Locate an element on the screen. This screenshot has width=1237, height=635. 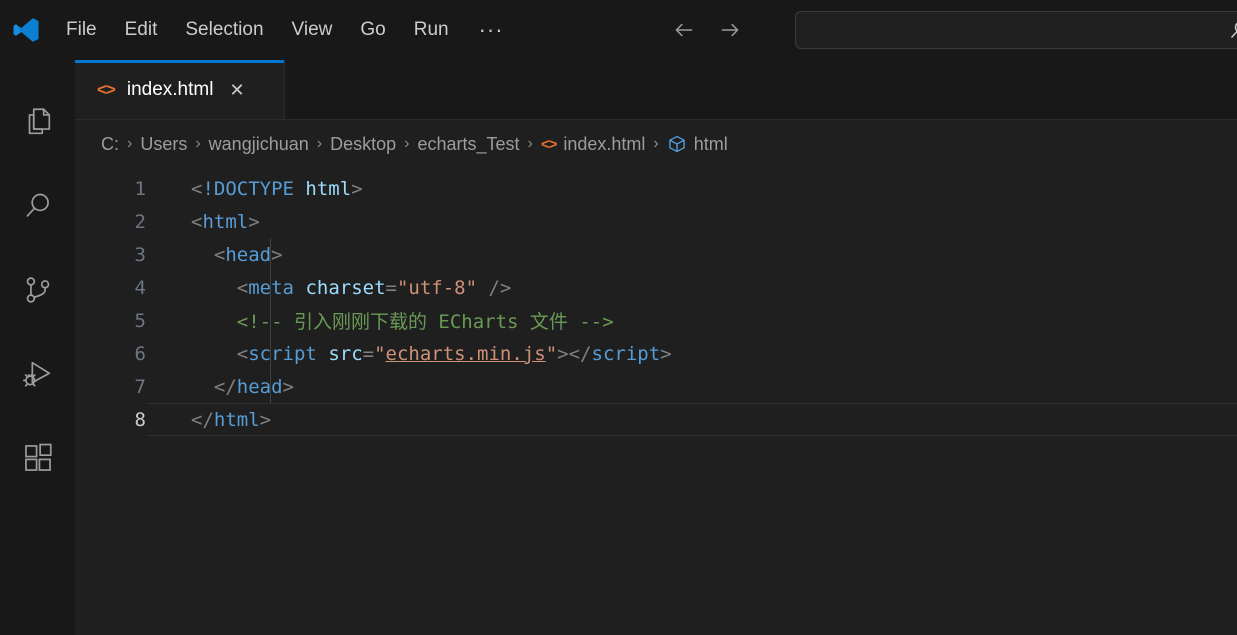
code-token: echarts.min.js is located at coordinates (466, 354).